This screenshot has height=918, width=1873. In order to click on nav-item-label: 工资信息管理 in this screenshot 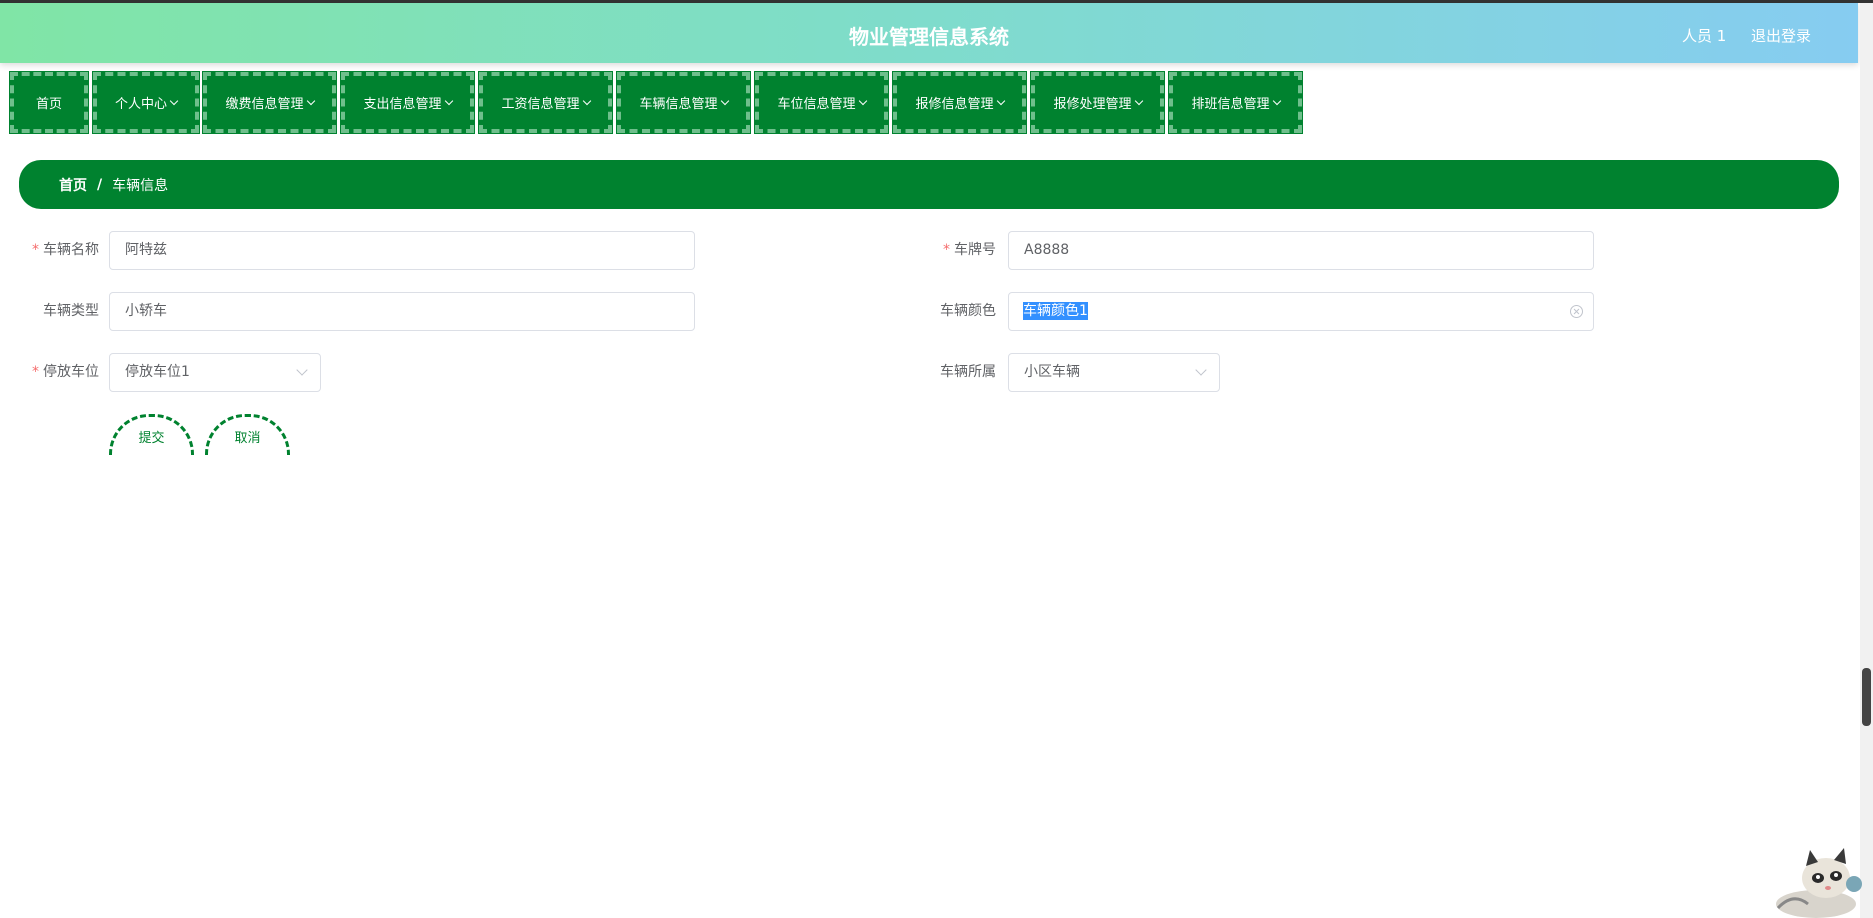, I will do `click(540, 104)`.